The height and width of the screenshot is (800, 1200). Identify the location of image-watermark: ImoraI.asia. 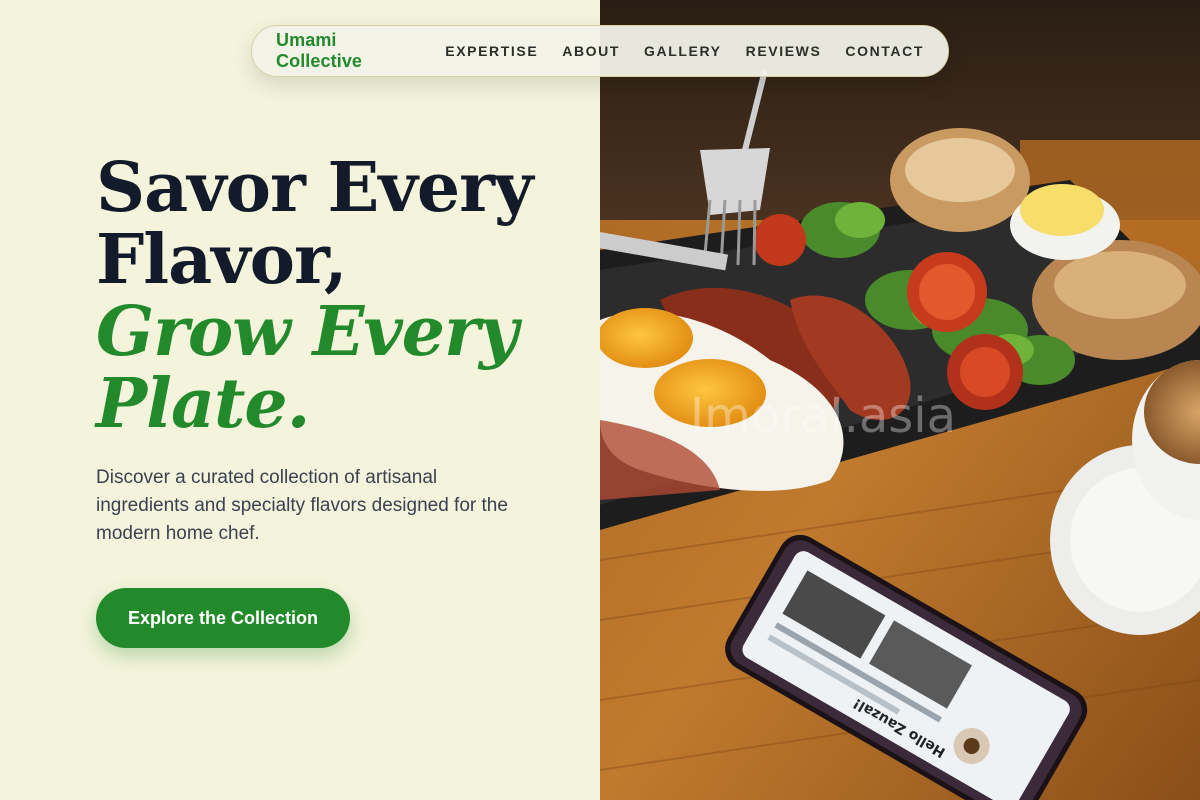
(823, 416).